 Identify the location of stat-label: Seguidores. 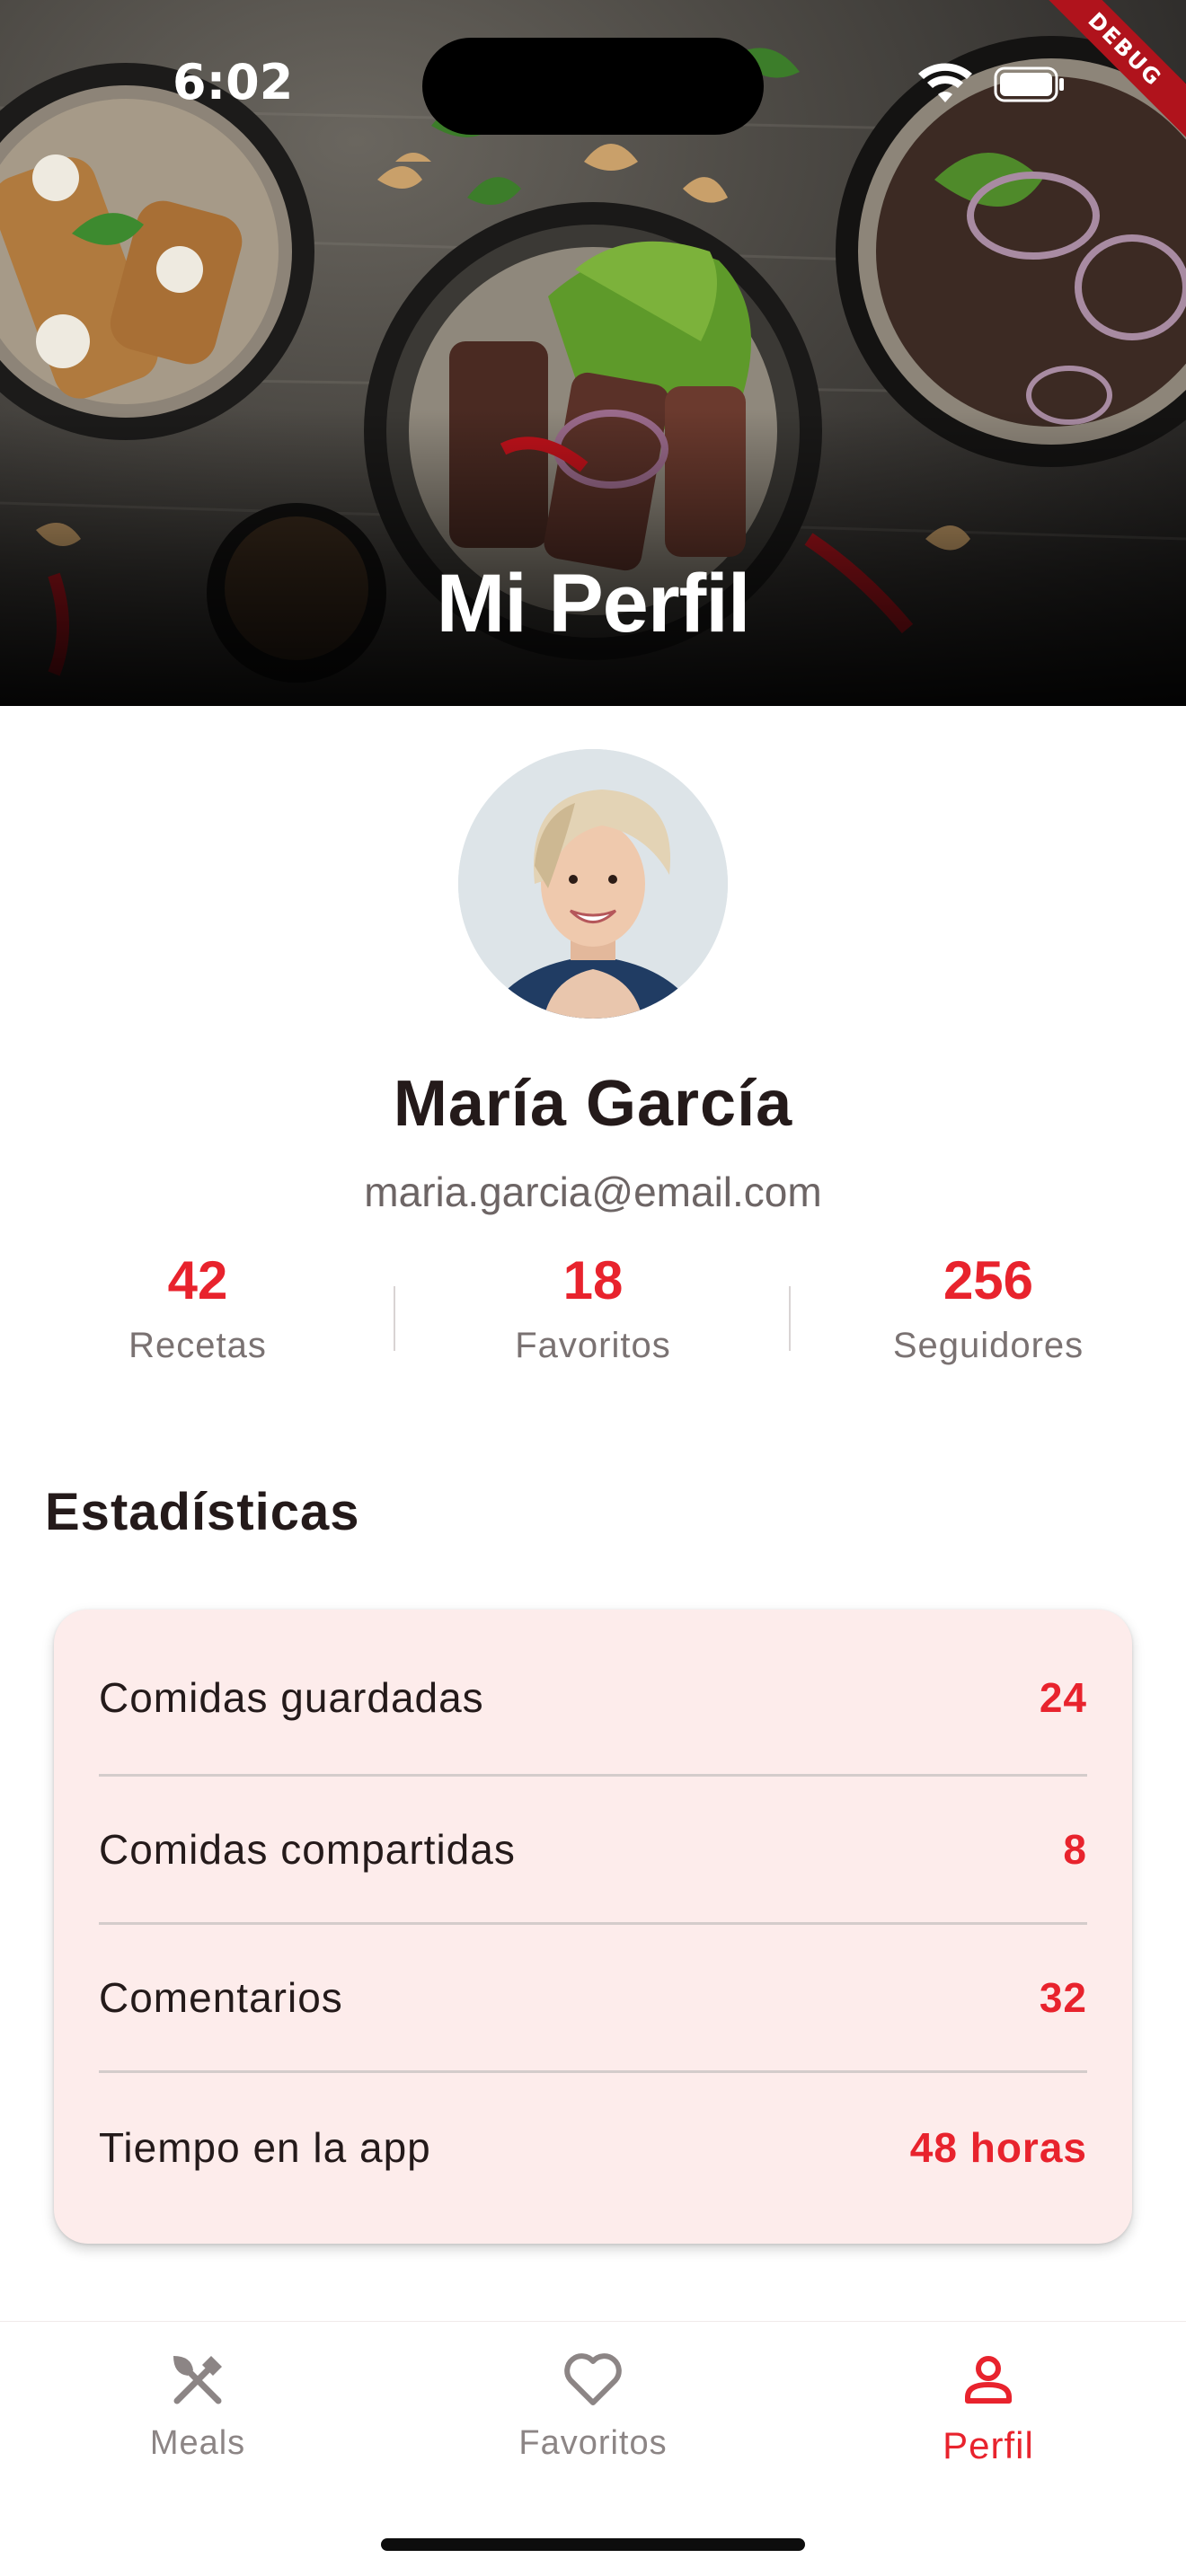
(988, 1345).